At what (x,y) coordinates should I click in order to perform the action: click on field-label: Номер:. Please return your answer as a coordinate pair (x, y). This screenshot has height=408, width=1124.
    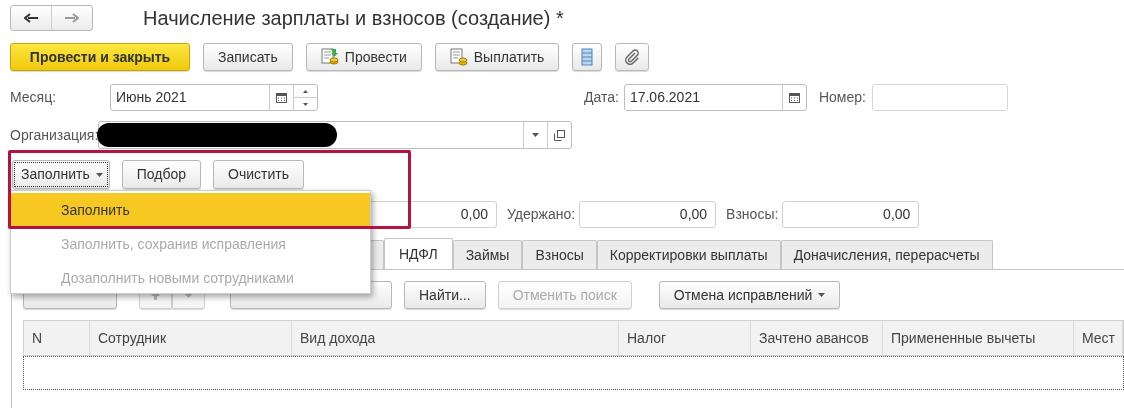
    Looking at the image, I should click on (842, 97).